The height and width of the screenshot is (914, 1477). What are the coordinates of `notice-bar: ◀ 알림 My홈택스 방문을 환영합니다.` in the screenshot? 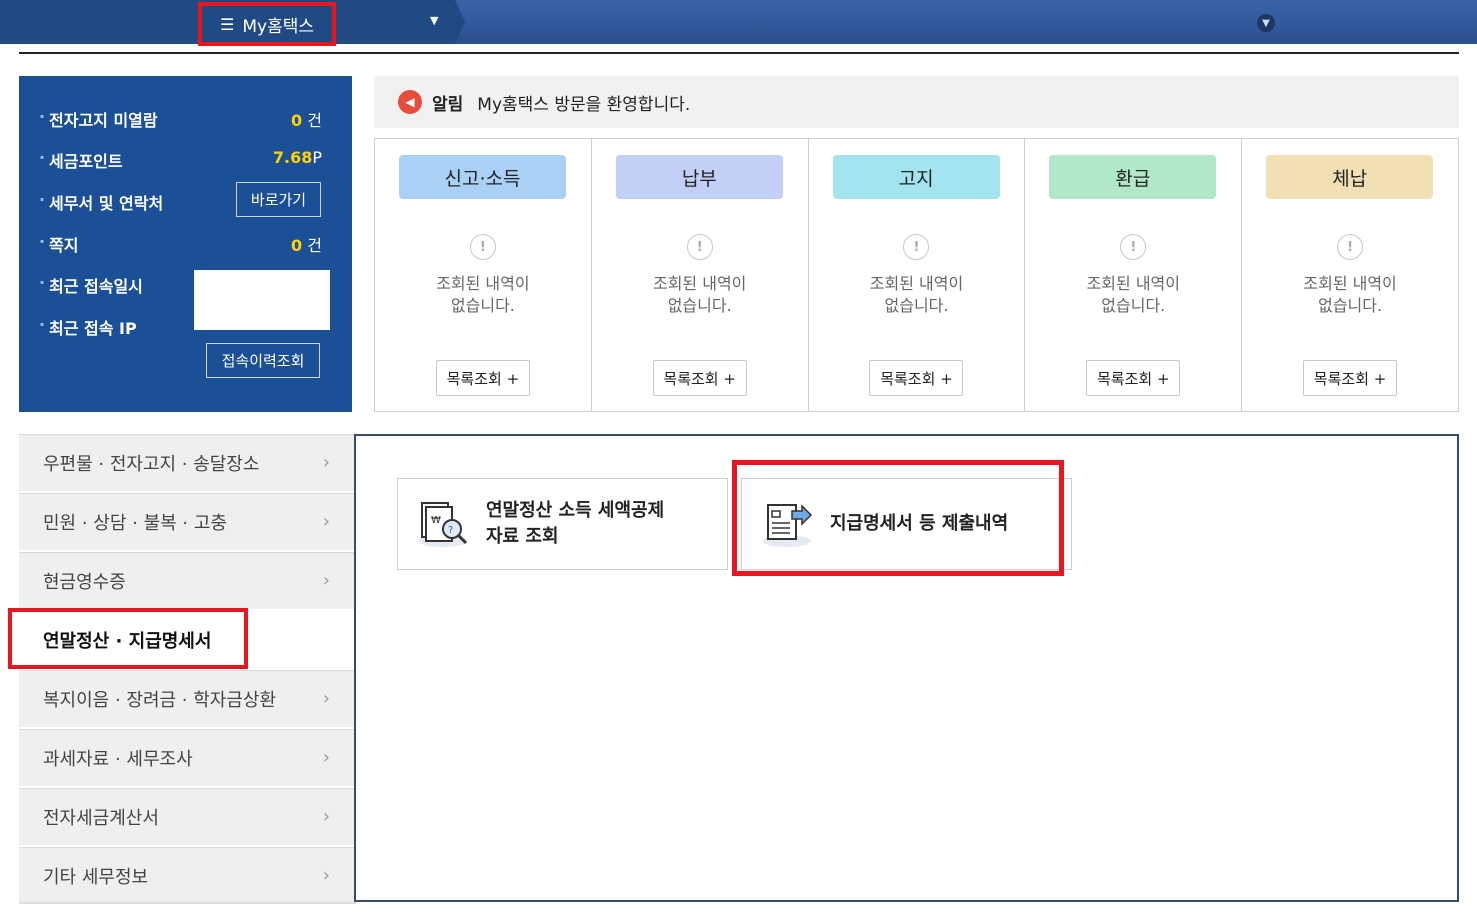 It's located at (916, 102).